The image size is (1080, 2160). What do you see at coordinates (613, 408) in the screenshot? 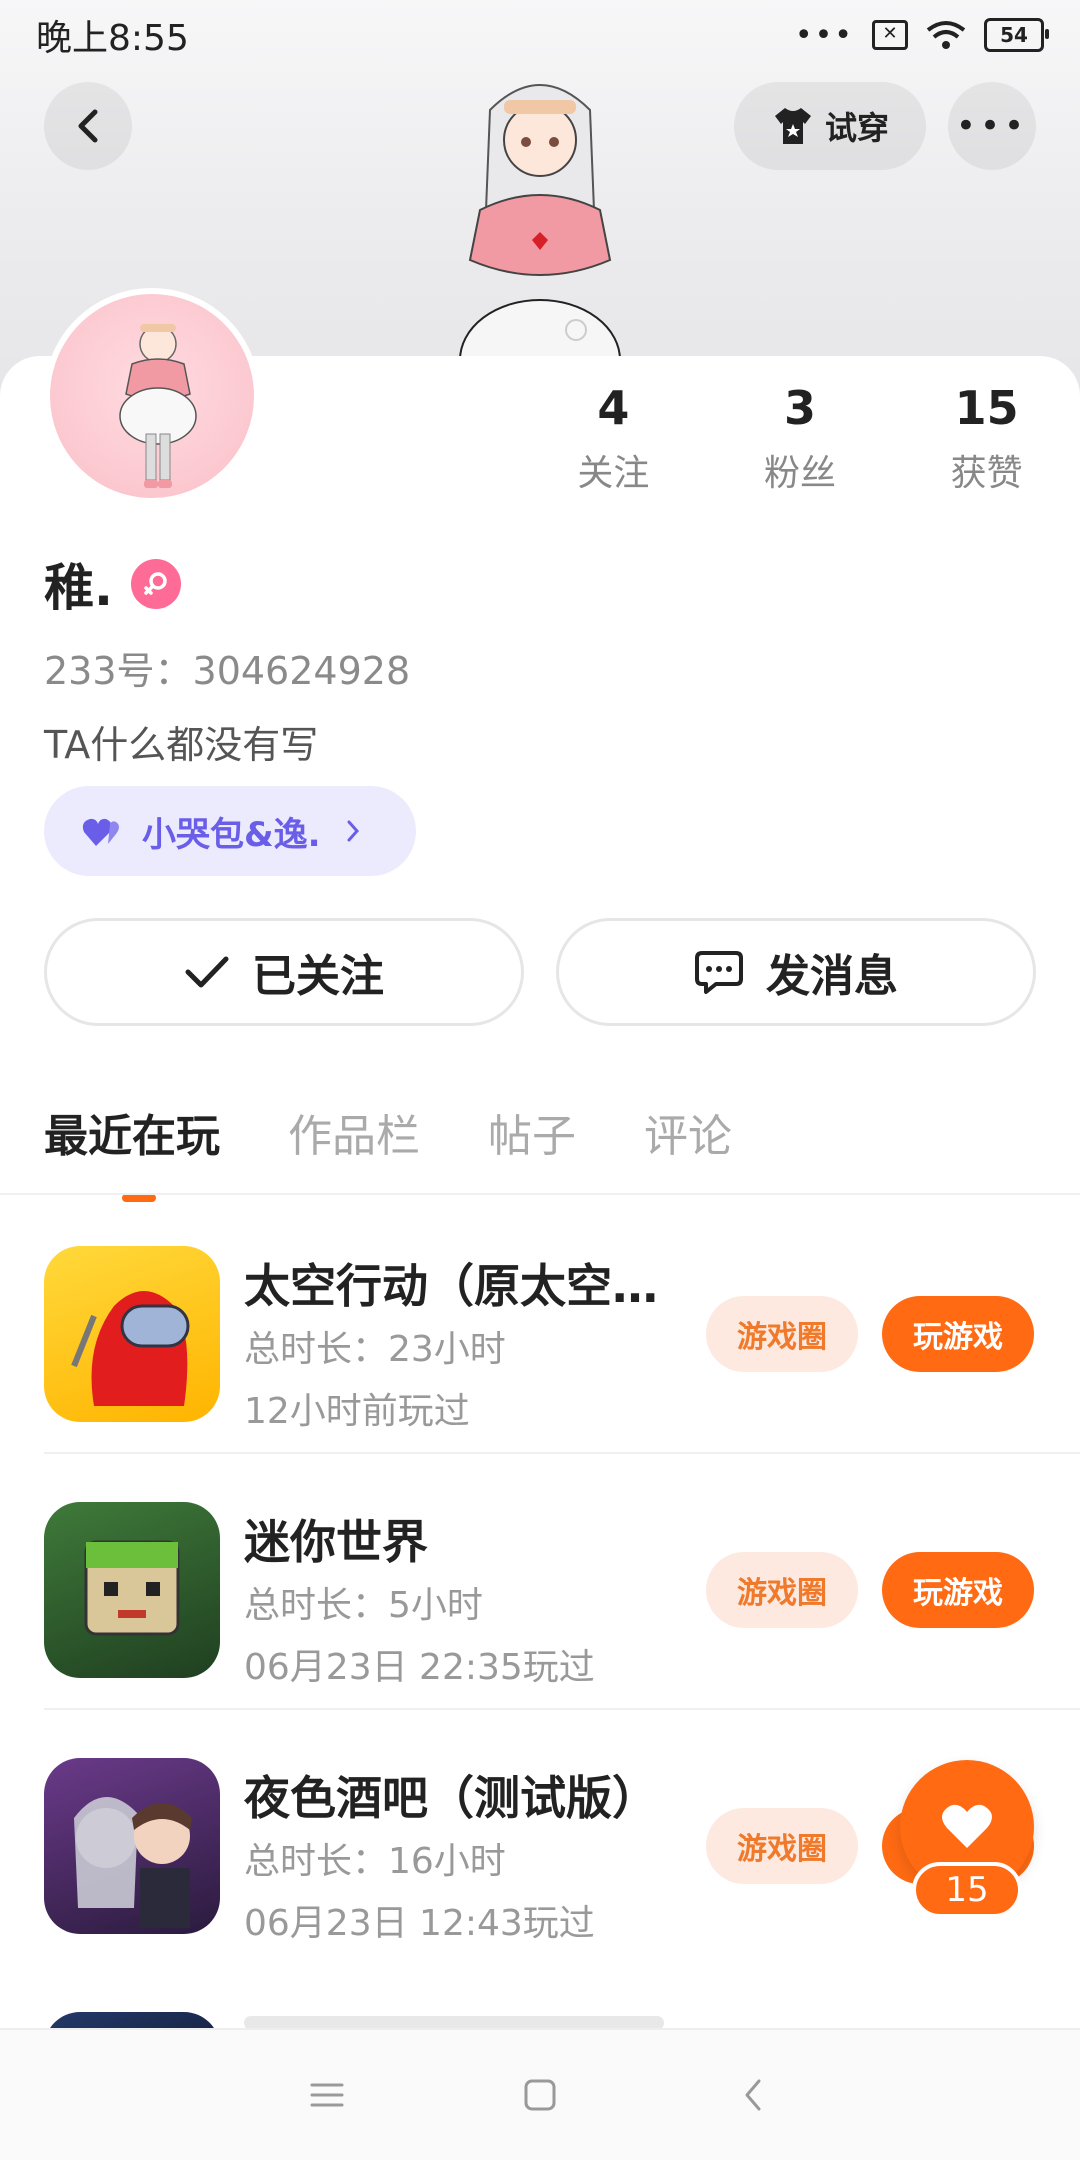
I see `stat-value: 4` at bounding box center [613, 408].